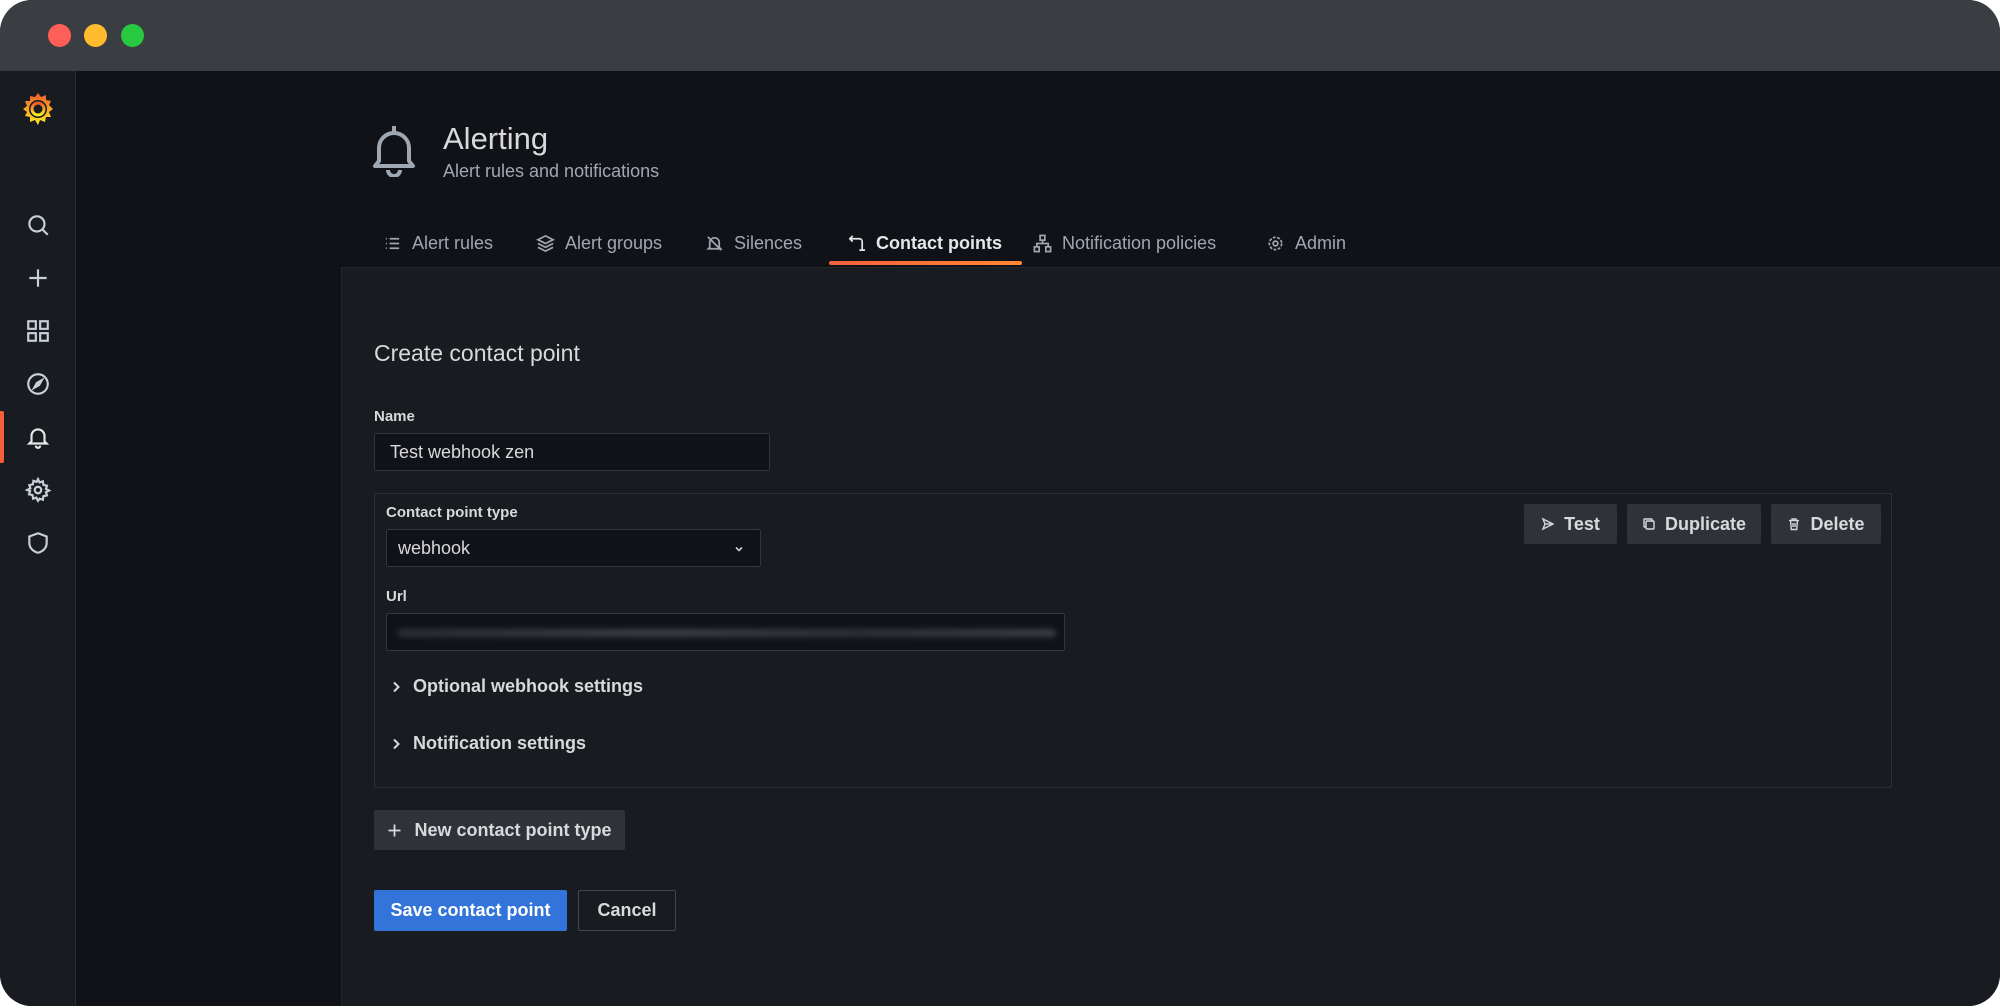 Image resolution: width=2000 pixels, height=1006 pixels. I want to click on url-input, so click(725, 632).